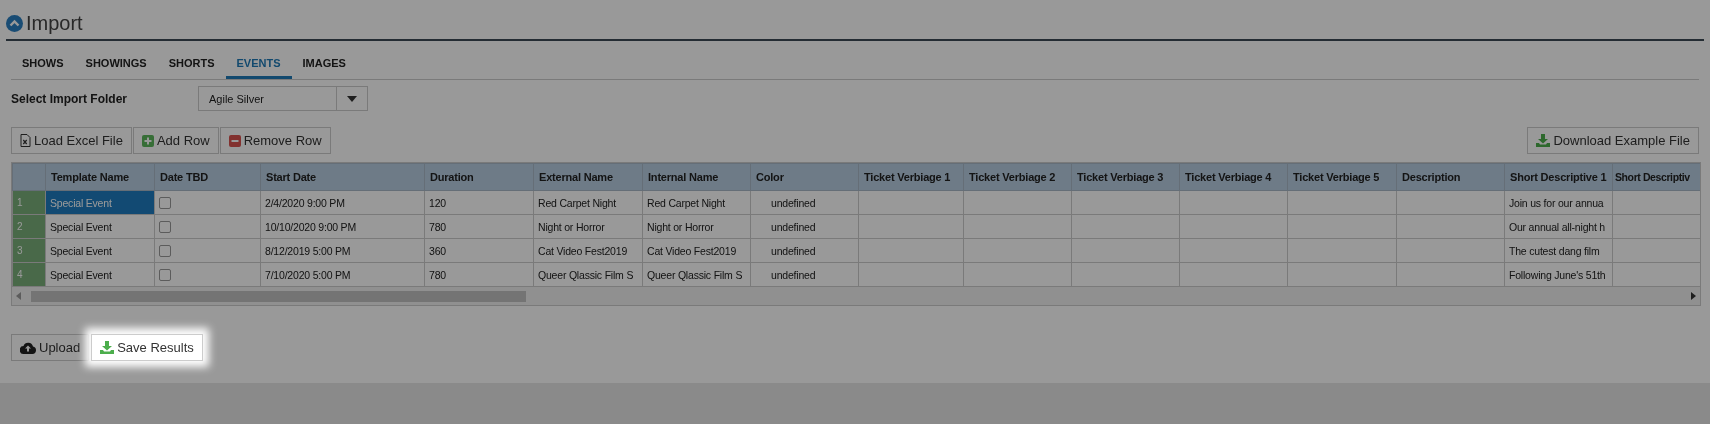 The height and width of the screenshot is (424, 1710). I want to click on column-header: External Name, so click(588, 177).